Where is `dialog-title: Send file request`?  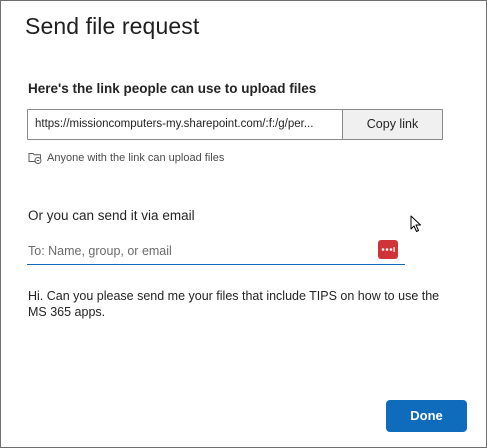 dialog-title: Send file request is located at coordinates (112, 26).